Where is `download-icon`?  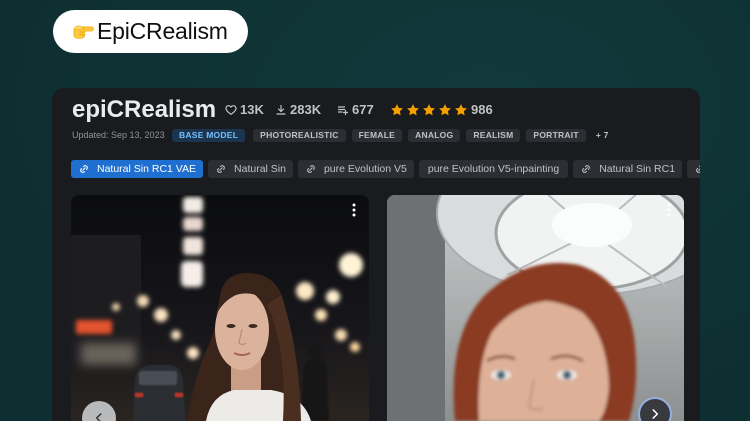
download-icon is located at coordinates (281, 109).